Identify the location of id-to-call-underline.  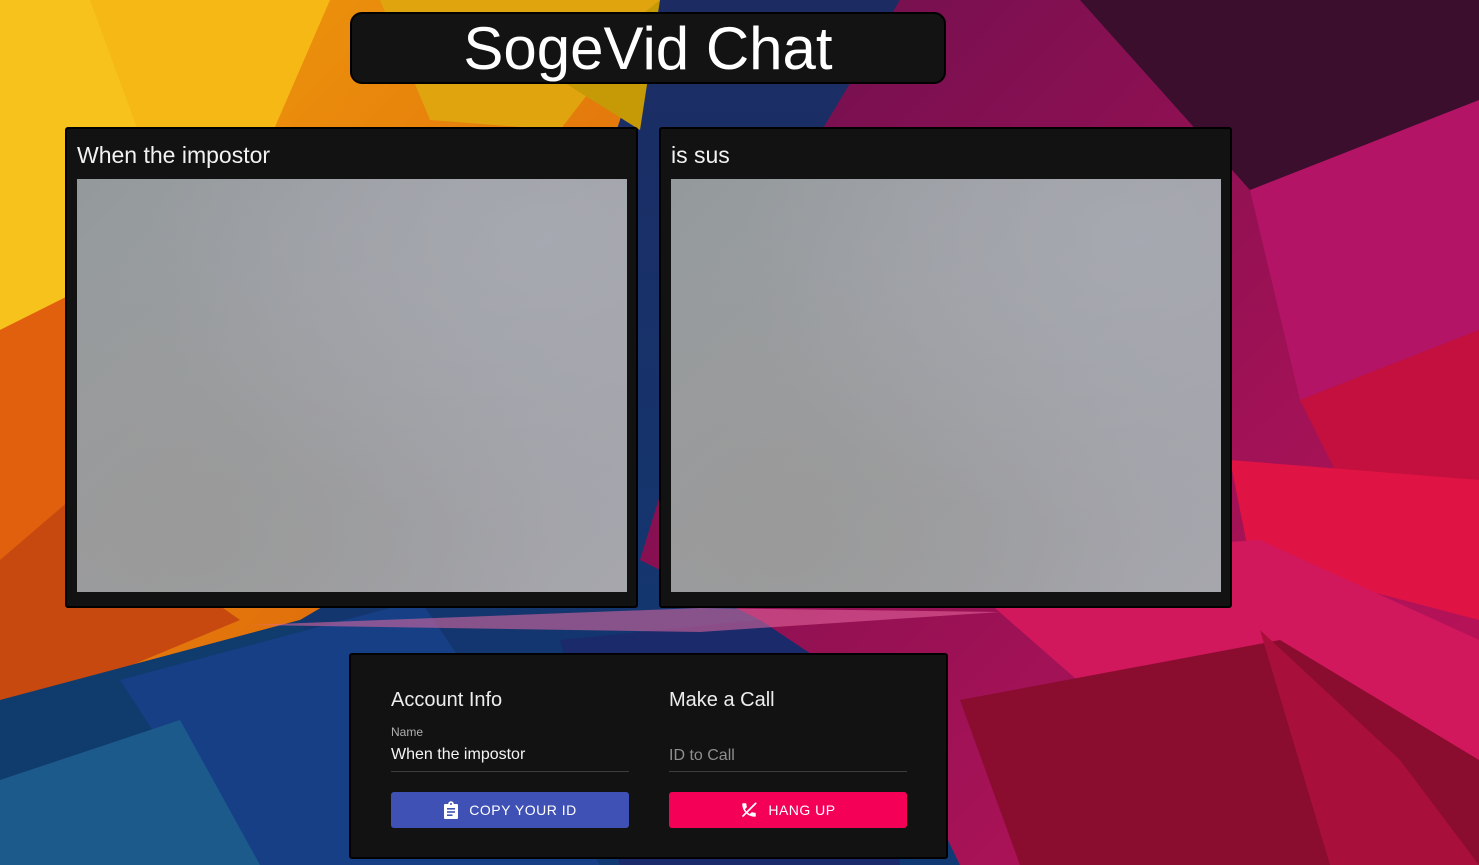
(788, 771).